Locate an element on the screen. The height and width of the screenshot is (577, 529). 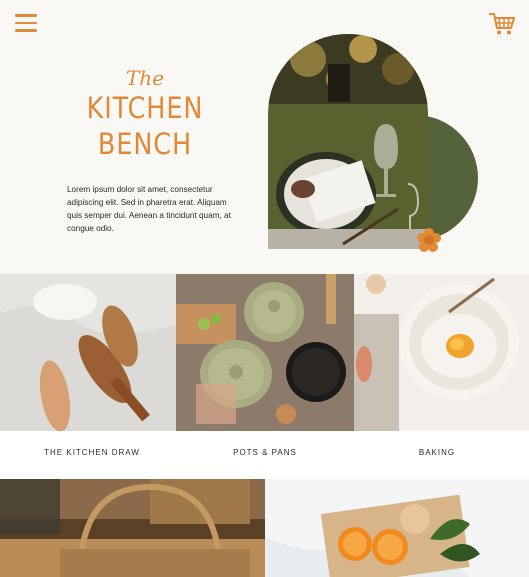
brand-line-1: KITCHEN is located at coordinates (145, 108).